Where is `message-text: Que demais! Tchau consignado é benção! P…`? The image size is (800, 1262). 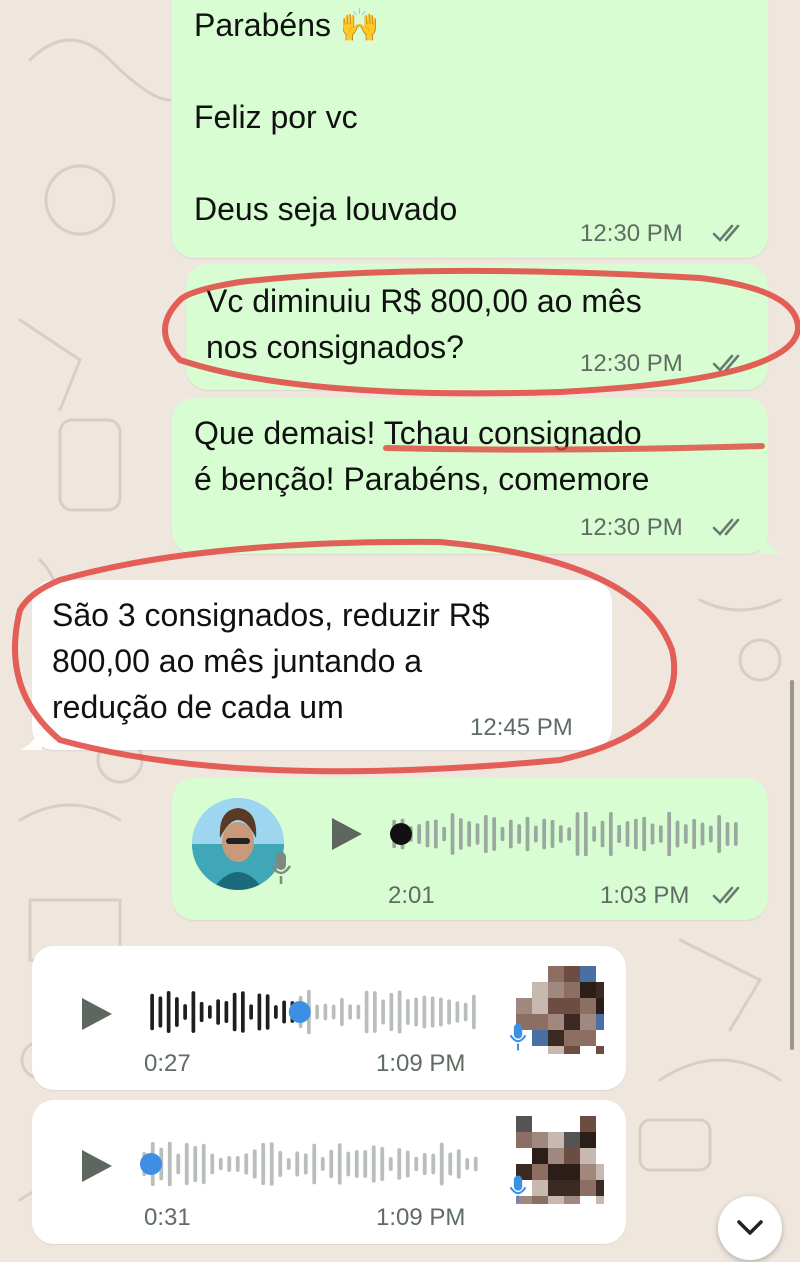
message-text: Que demais! Tchau consignado é benção! P… is located at coordinates (422, 456).